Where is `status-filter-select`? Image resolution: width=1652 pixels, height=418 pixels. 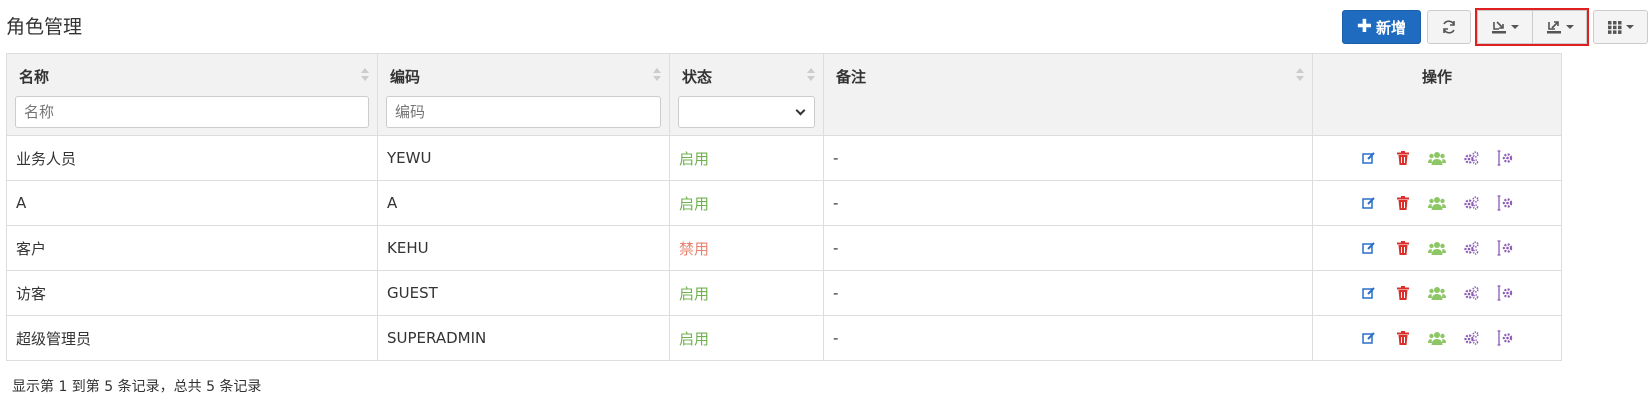
status-filter-select is located at coordinates (746, 112).